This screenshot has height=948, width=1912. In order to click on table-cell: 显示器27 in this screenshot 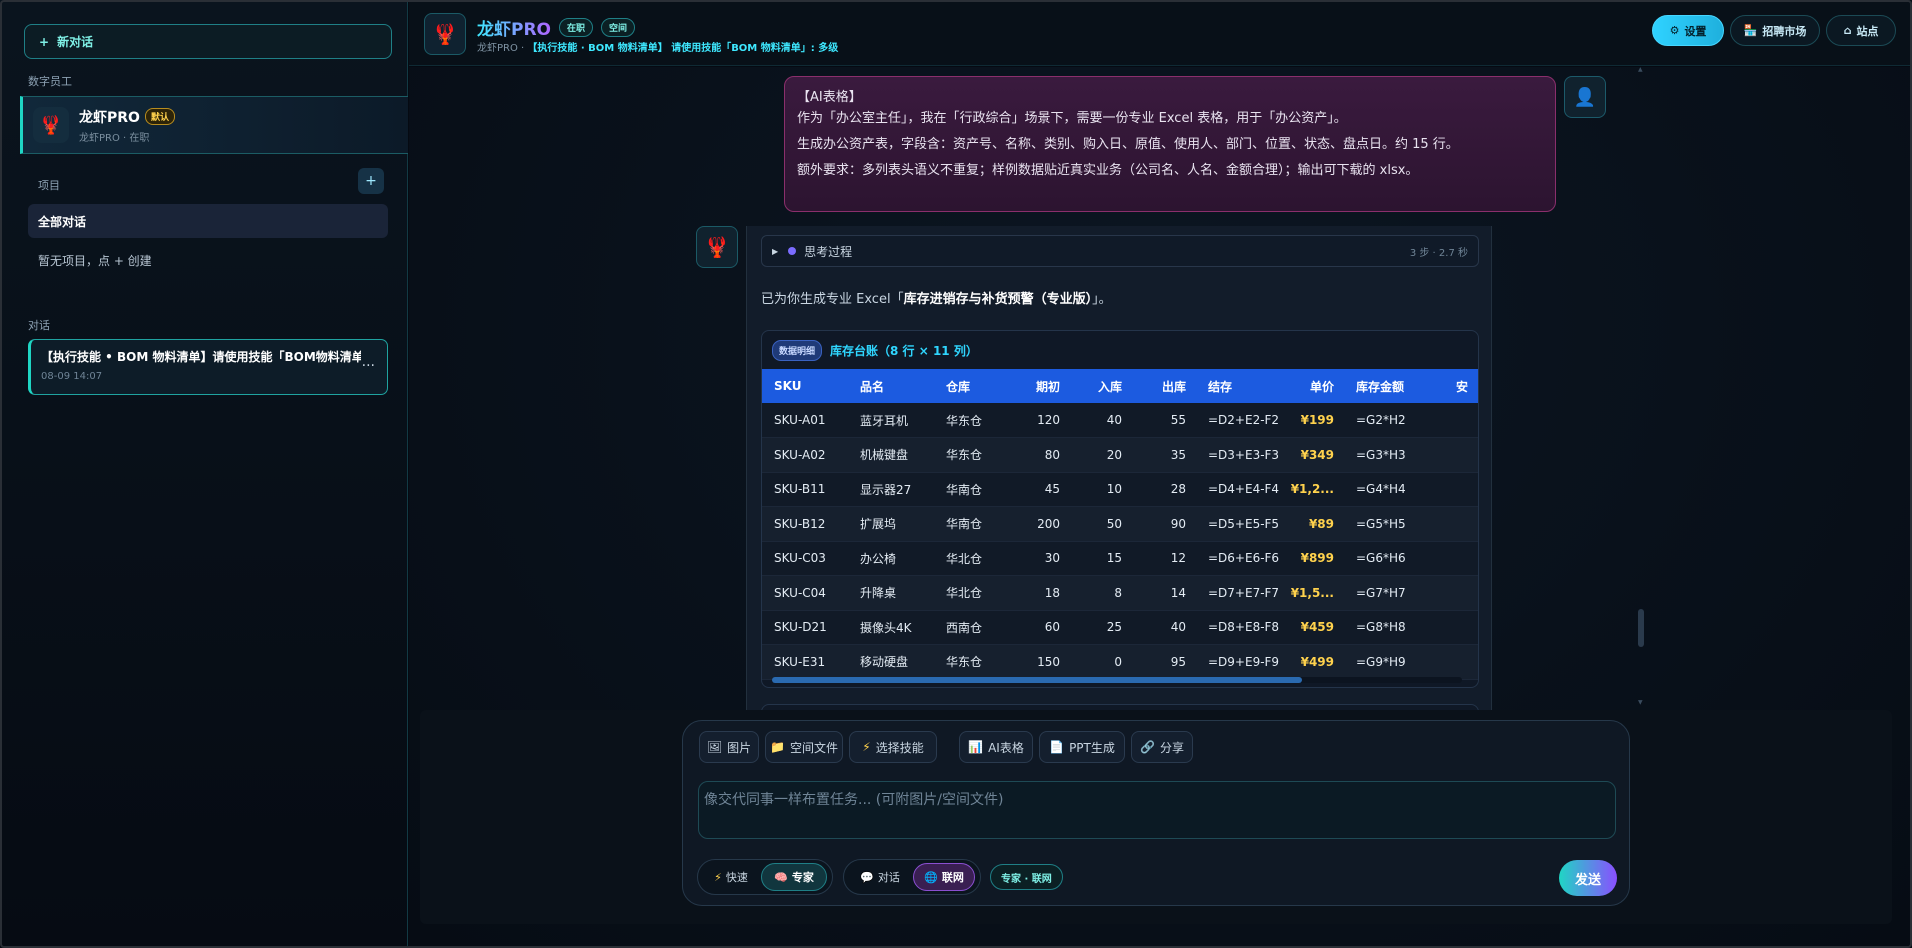, I will do `click(891, 489)`.